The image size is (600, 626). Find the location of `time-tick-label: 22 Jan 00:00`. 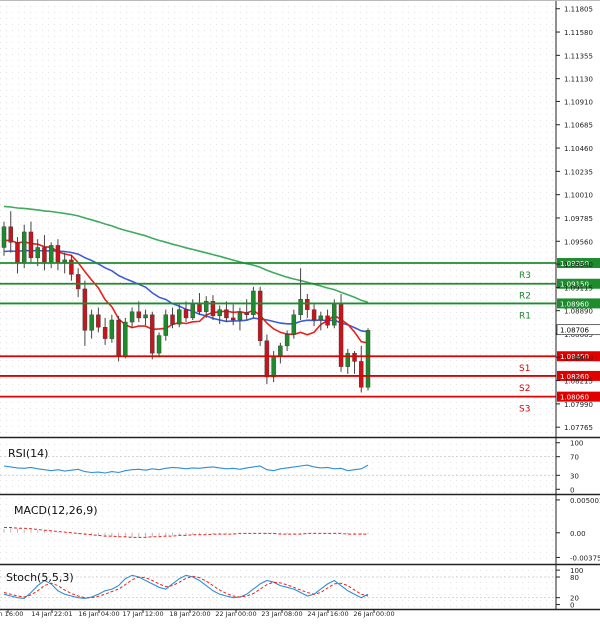

time-tick-label: 22 Jan 00:00 is located at coordinates (235, 614).